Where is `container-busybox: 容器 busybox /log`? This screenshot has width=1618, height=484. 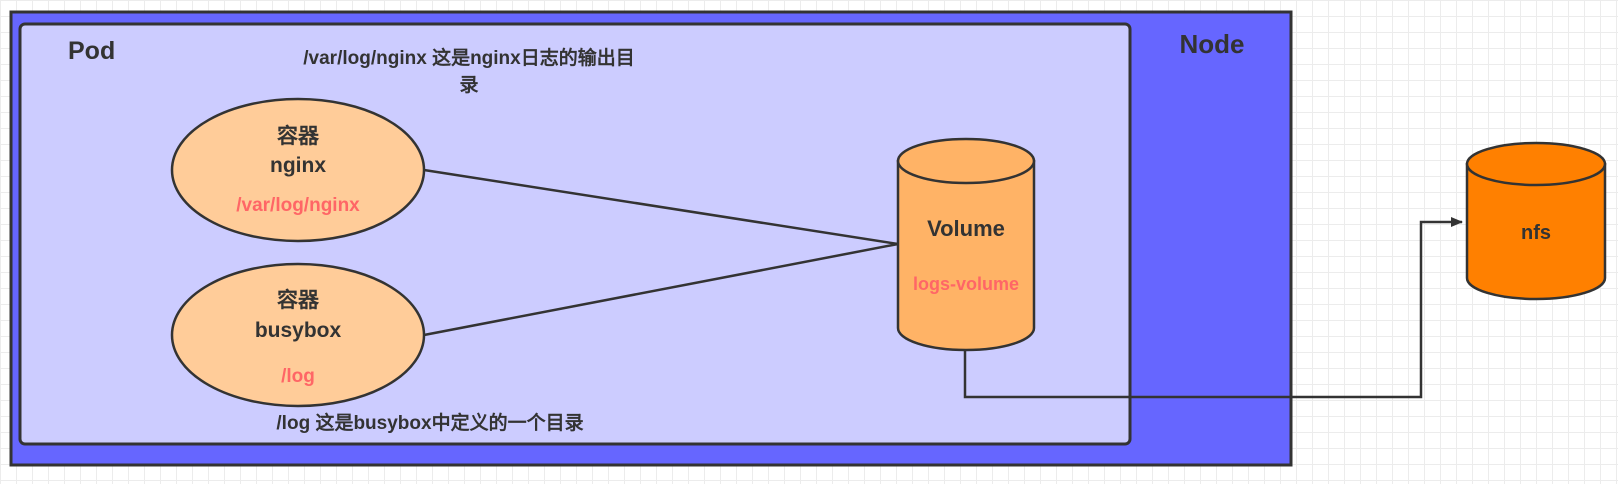
container-busybox: 容器 busybox /log is located at coordinates (298, 335).